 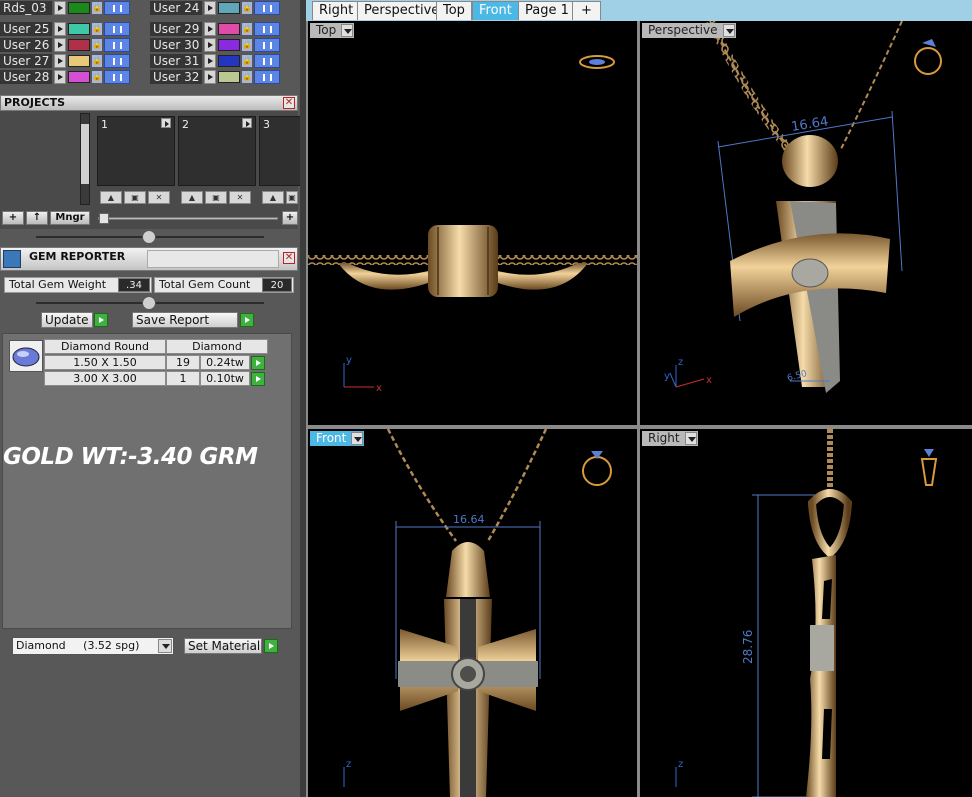 What do you see at coordinates (217, 151) in the screenshot?
I see `project-slot-2: 2` at bounding box center [217, 151].